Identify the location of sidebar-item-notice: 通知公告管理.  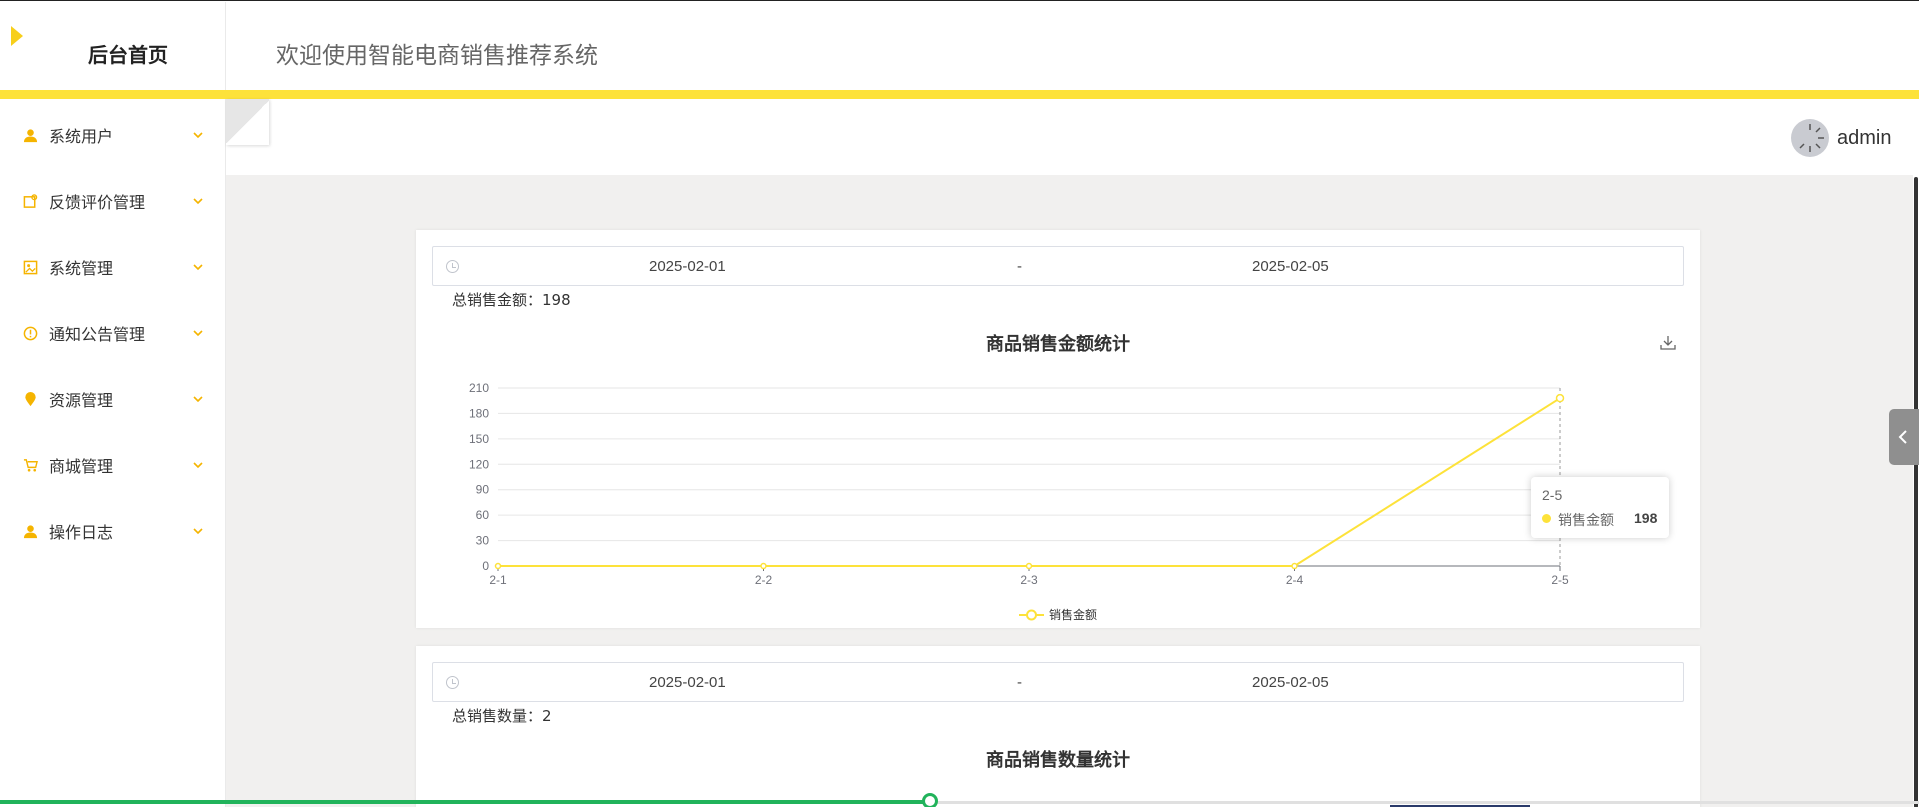
(113, 333).